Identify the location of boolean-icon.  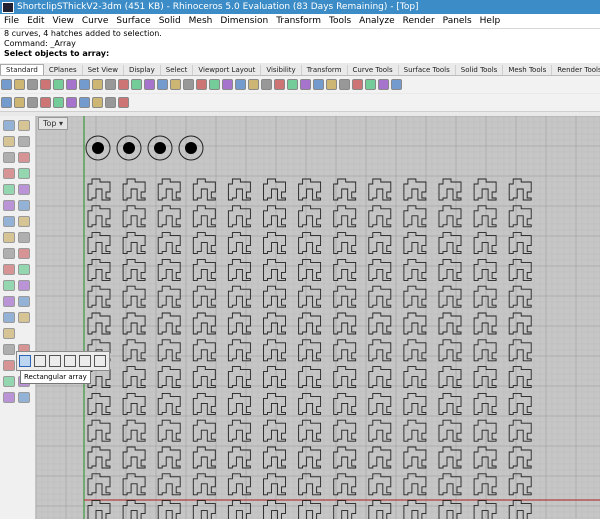
(24, 237).